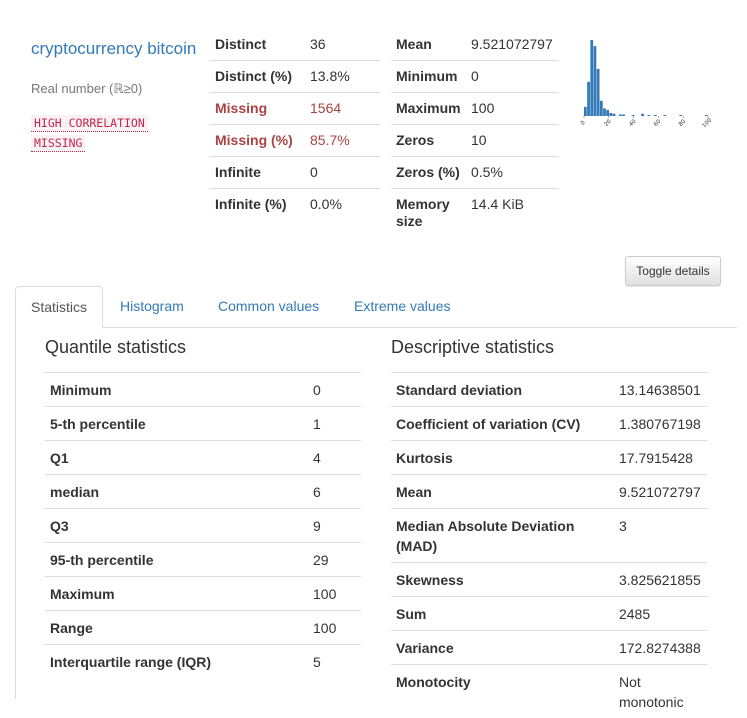  What do you see at coordinates (707, 123) in the screenshot?
I see `histogram-tick-label: 100` at bounding box center [707, 123].